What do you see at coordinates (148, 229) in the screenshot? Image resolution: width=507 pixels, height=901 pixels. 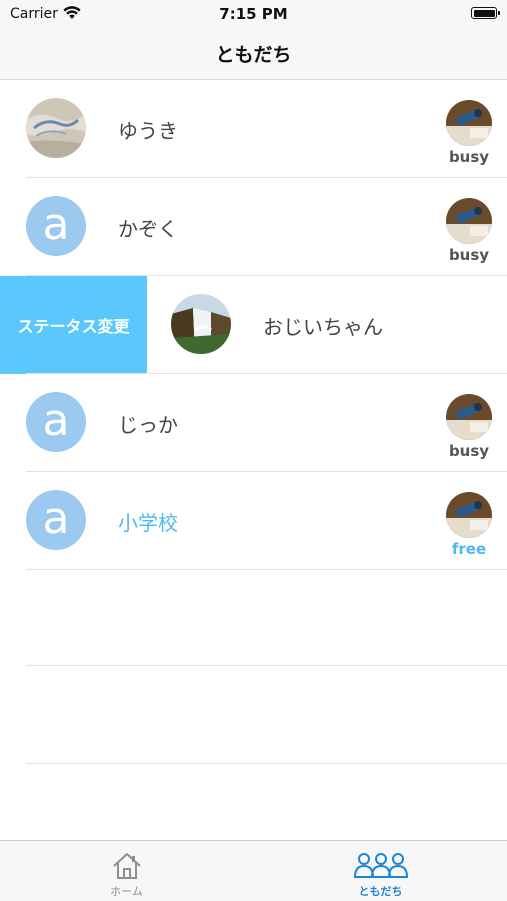 I see `friend-name: かぞく` at bounding box center [148, 229].